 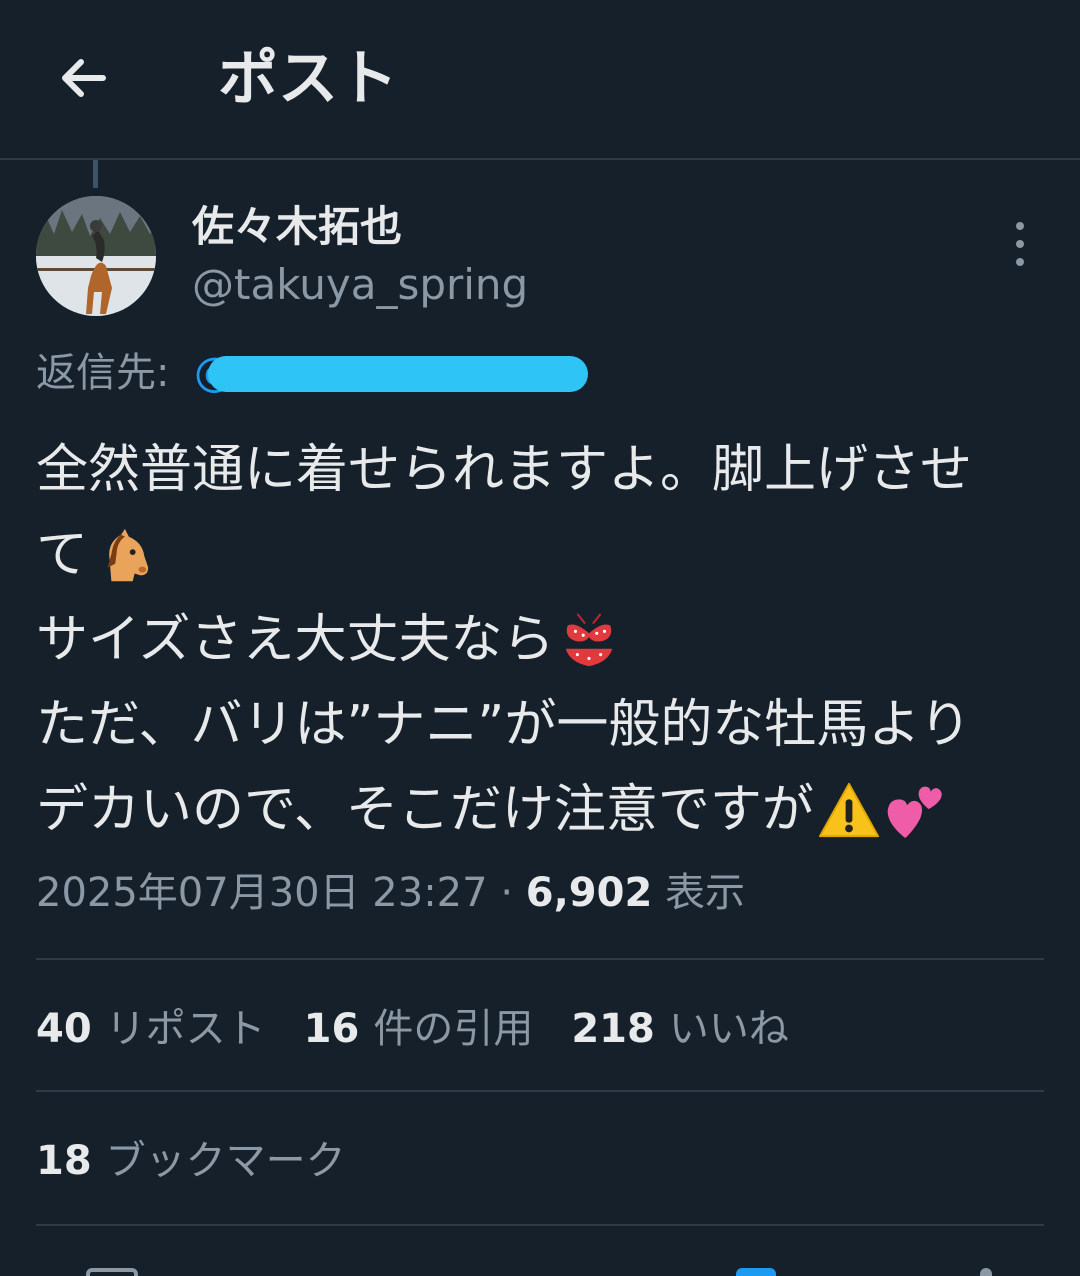 I want to click on tweet-line-2: て, so click(x=536, y=555).